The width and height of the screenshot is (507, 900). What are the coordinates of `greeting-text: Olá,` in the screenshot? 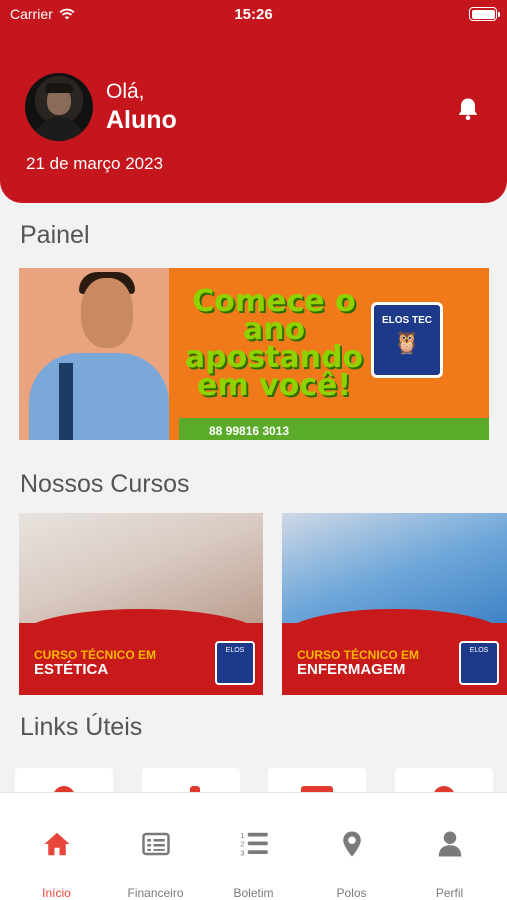 It's located at (125, 91).